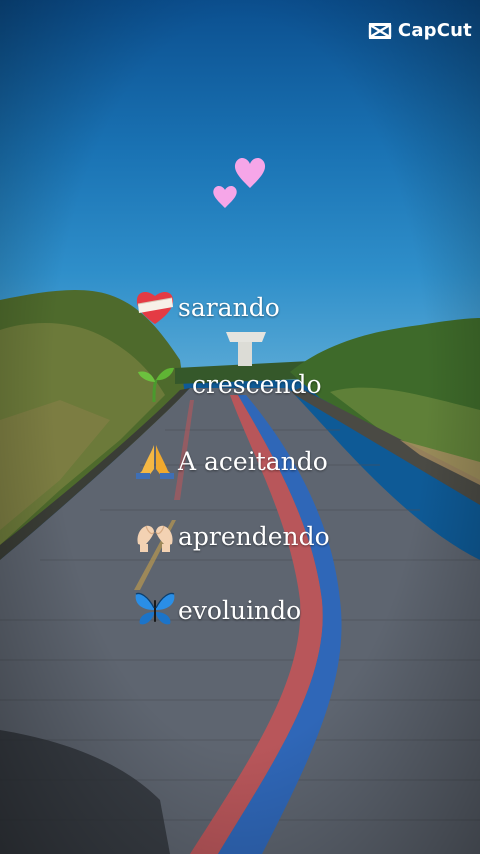  I want to click on seedling-icon, so click(155, 384).